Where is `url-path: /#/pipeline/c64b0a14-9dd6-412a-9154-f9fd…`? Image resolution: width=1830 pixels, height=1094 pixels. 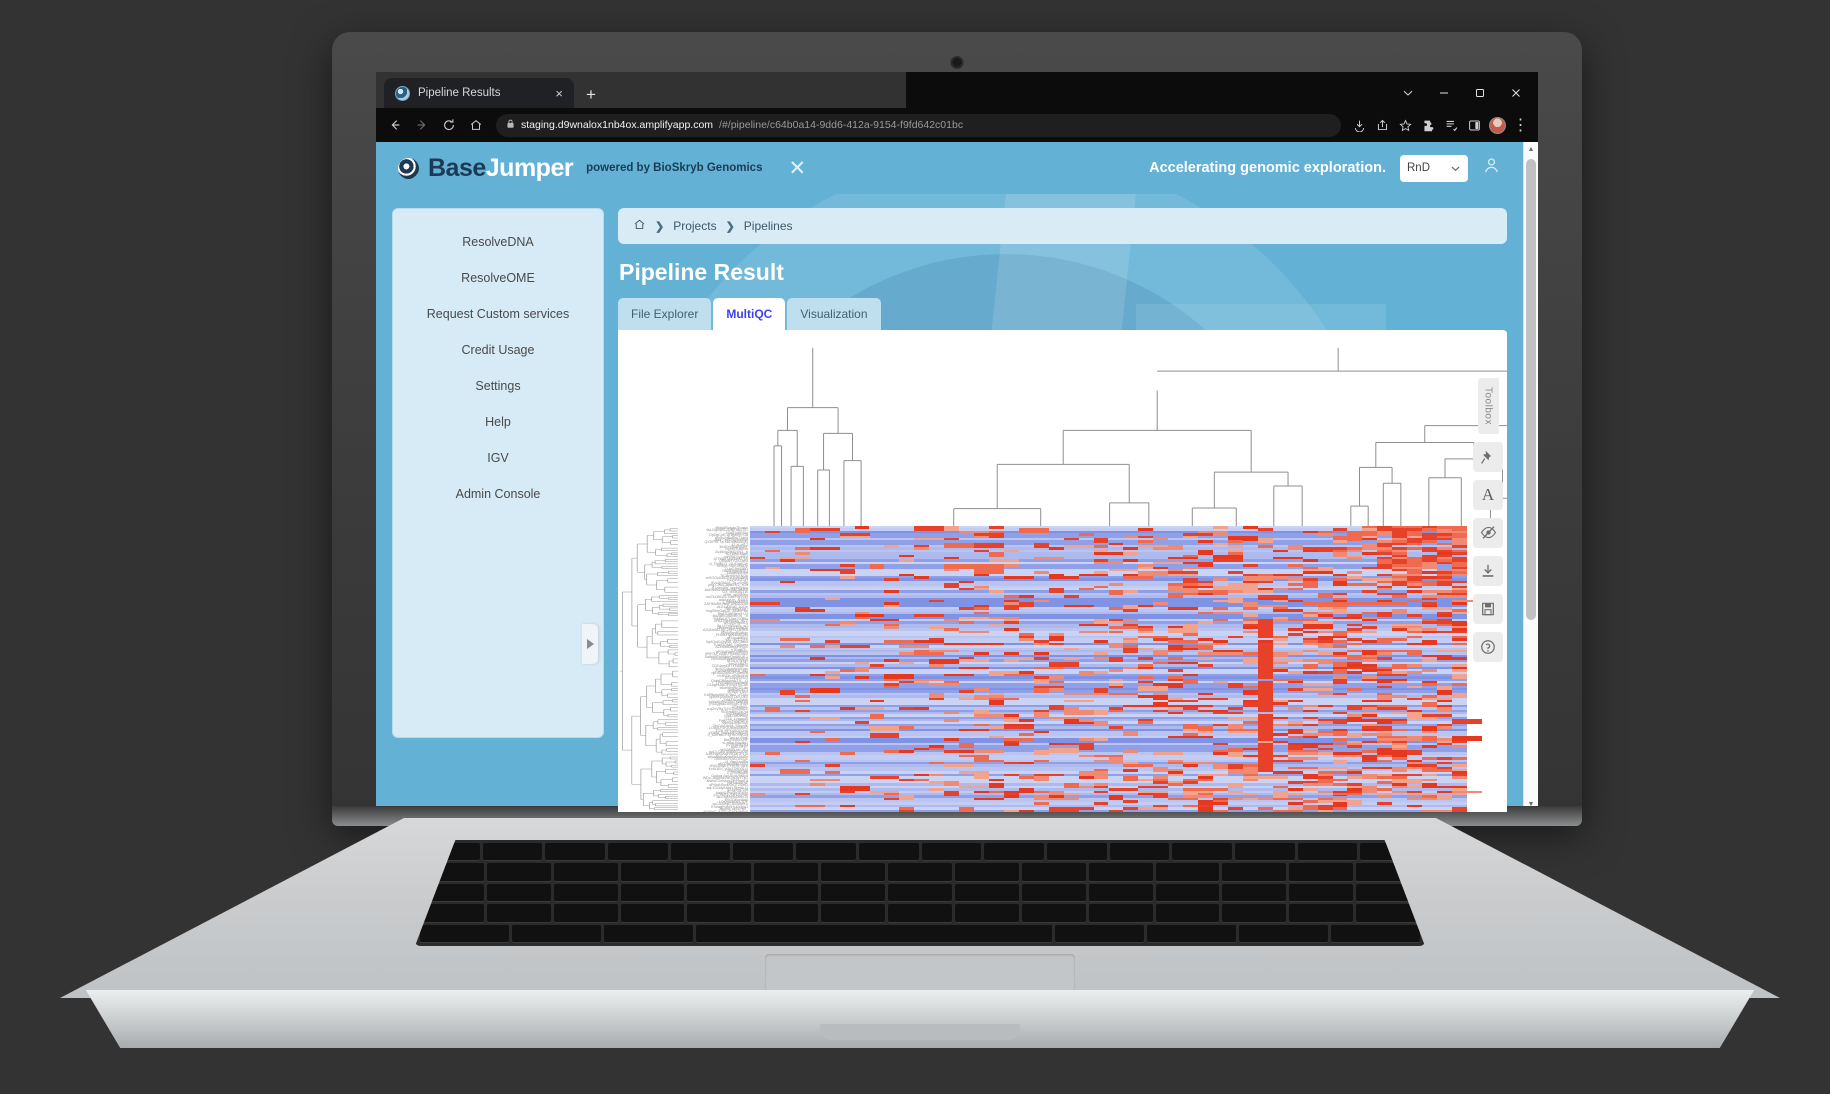
url-path: /#/pipeline/c64b0a14-9dd6-412a-9154-f9fd… is located at coordinates (841, 125).